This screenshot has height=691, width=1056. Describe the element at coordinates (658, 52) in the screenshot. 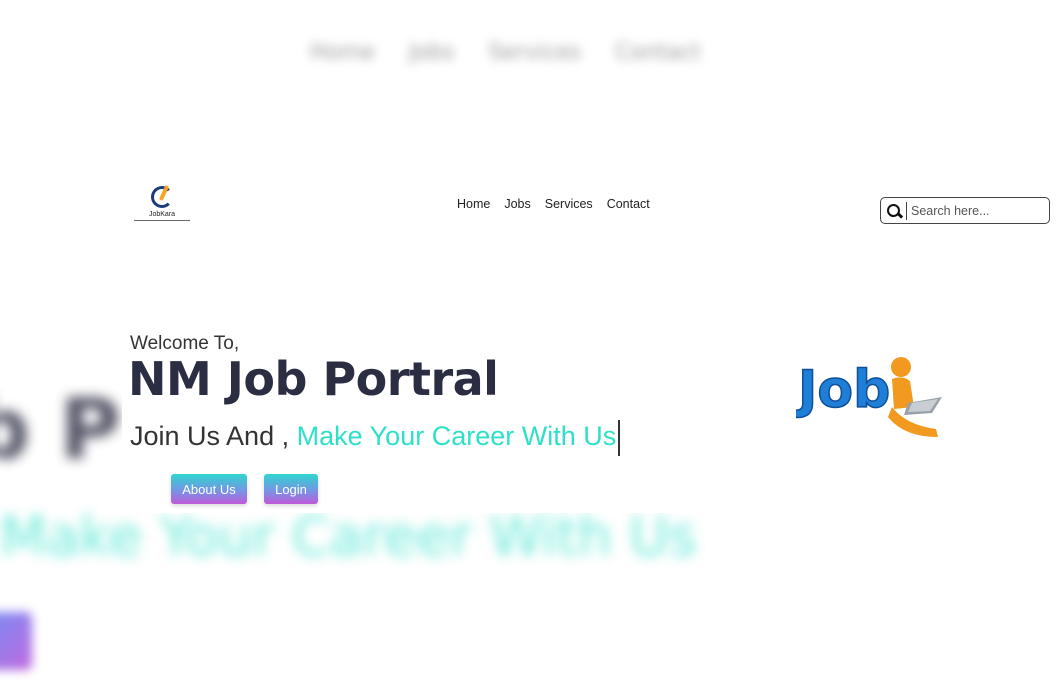

I see `blurred-nav-item: Contact` at that location.